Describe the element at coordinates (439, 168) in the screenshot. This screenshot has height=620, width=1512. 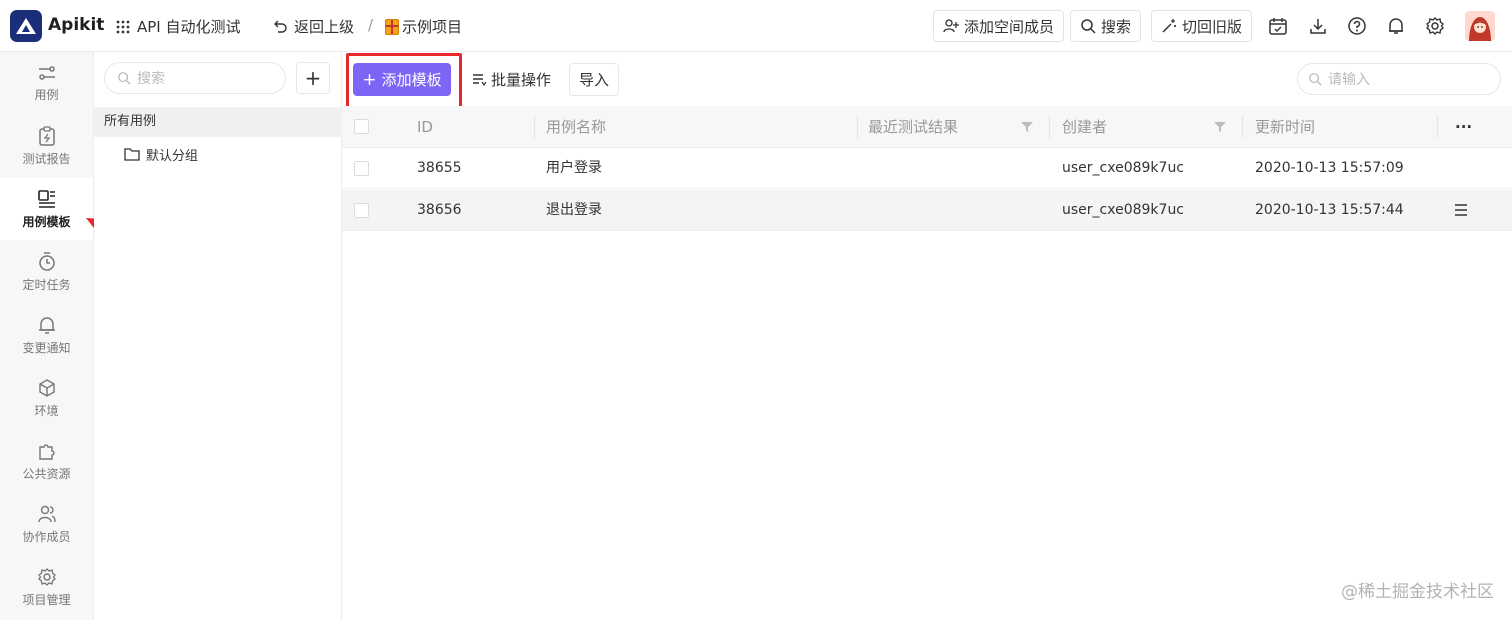
I see `cell-id: 38655` at that location.